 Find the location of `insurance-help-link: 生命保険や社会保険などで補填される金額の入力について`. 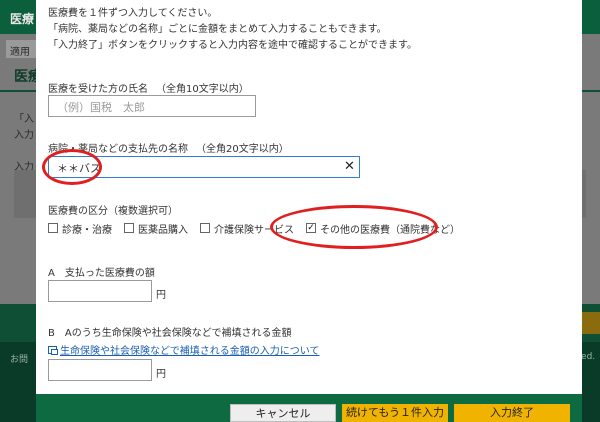

insurance-help-link: 生命保険や社会保険などで補填される金額の入力について is located at coordinates (184, 349).